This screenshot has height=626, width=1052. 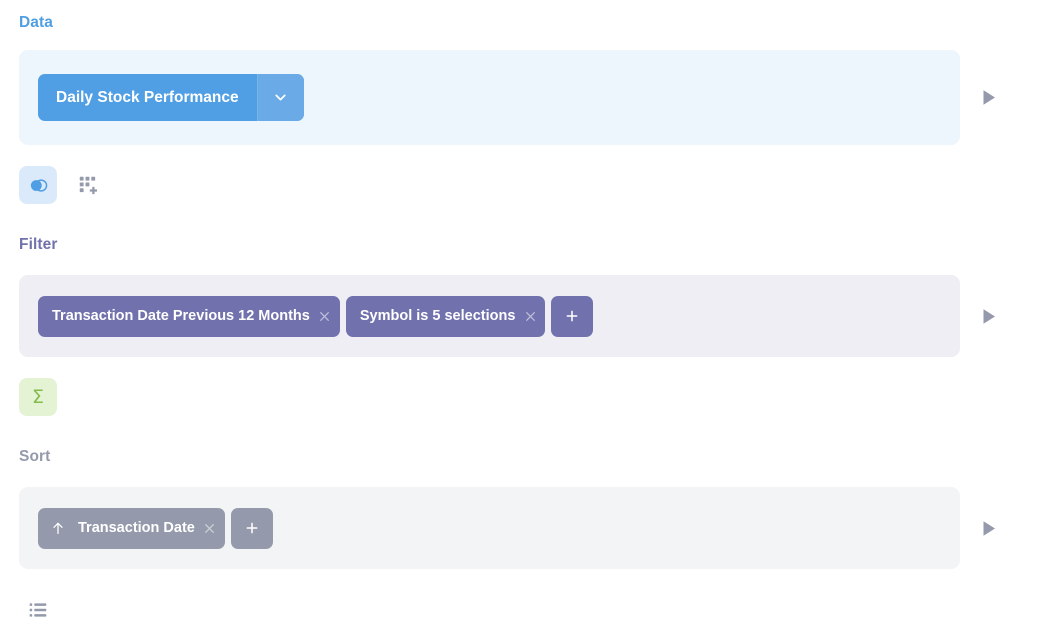 What do you see at coordinates (147, 97) in the screenshot?
I see `data-source-name: Daily Stock Performance` at bounding box center [147, 97].